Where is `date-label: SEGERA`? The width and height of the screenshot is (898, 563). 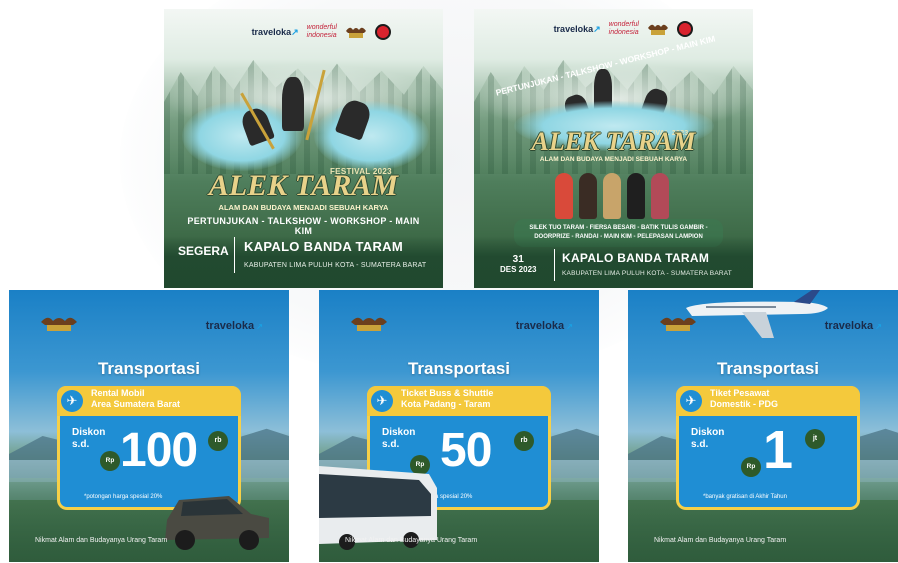 date-label: SEGERA is located at coordinates (203, 251).